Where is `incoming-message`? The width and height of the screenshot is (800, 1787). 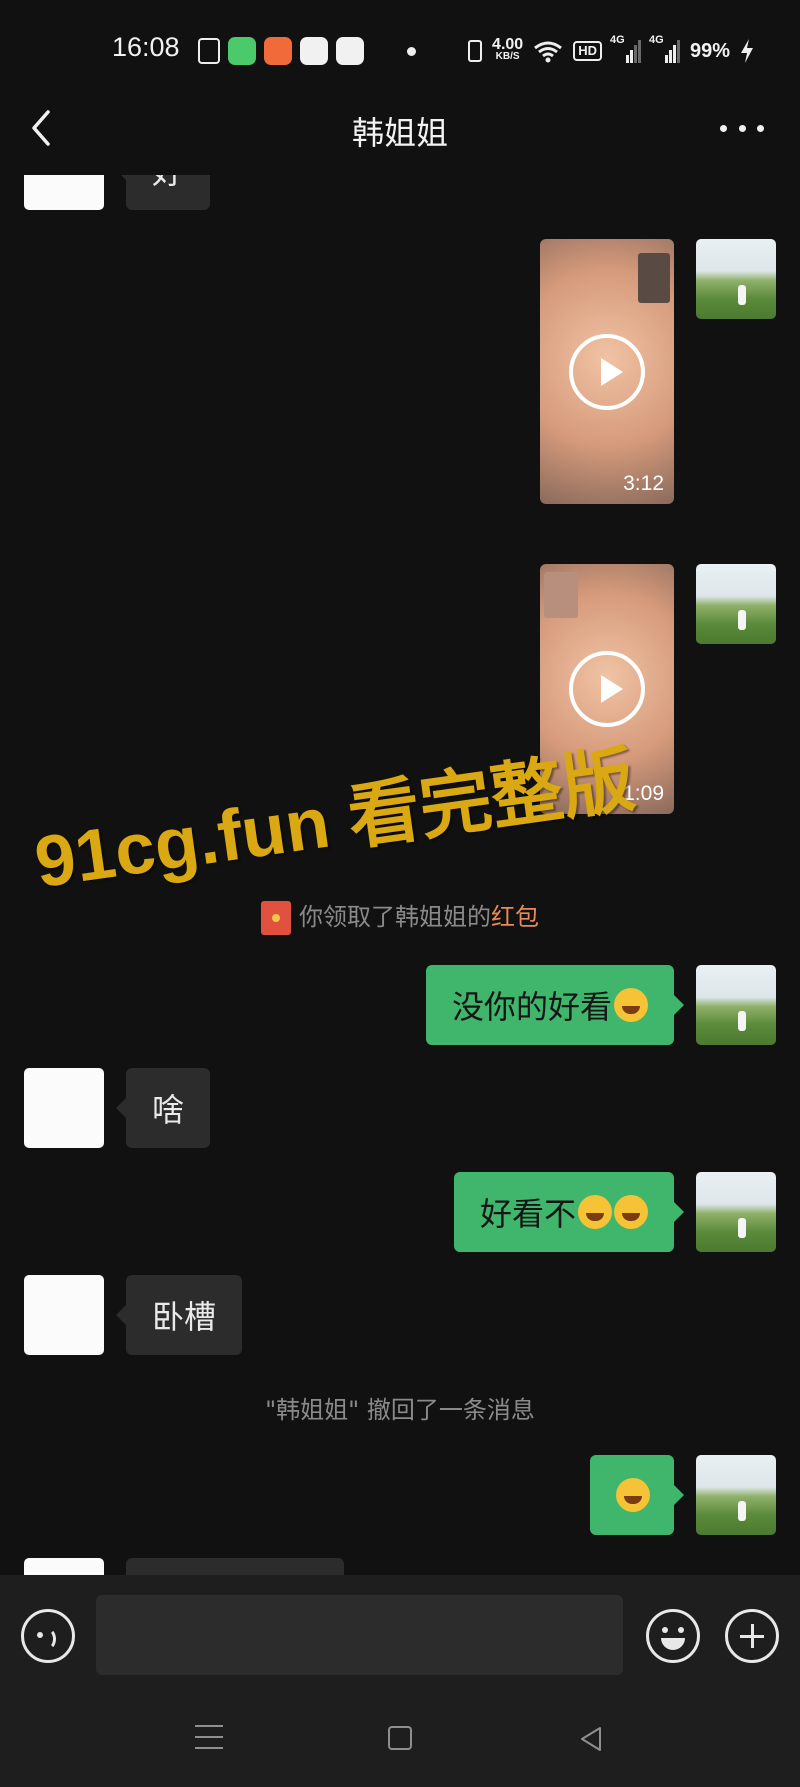 incoming-message is located at coordinates (235, 1566).